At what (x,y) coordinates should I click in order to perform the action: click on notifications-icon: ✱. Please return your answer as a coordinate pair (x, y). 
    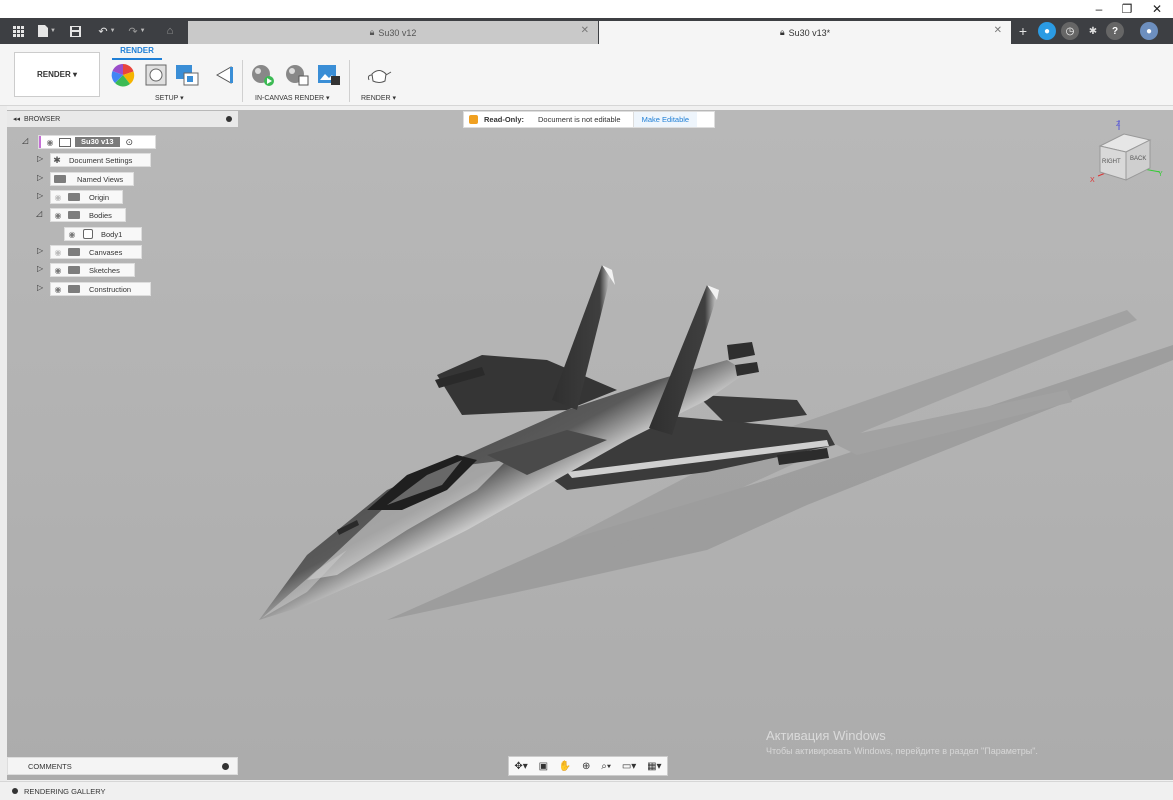
    Looking at the image, I should click on (1093, 31).